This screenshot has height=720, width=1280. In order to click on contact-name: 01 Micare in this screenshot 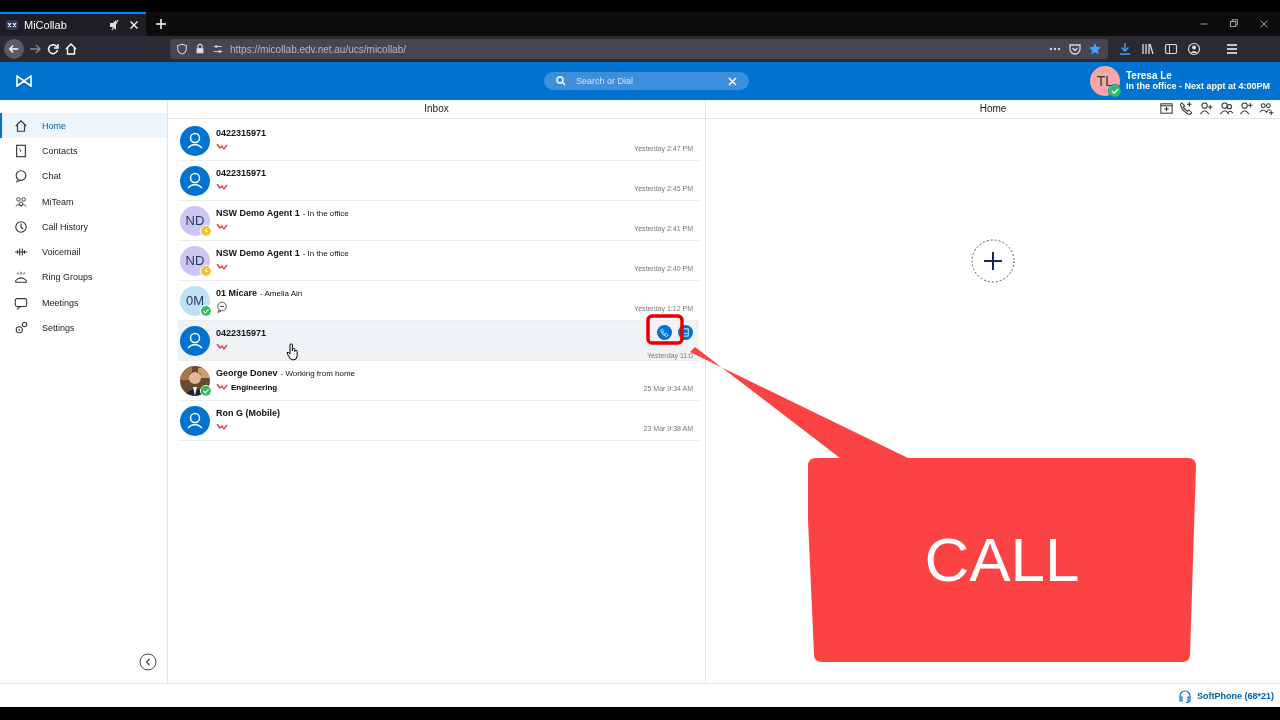, I will do `click(237, 293)`.